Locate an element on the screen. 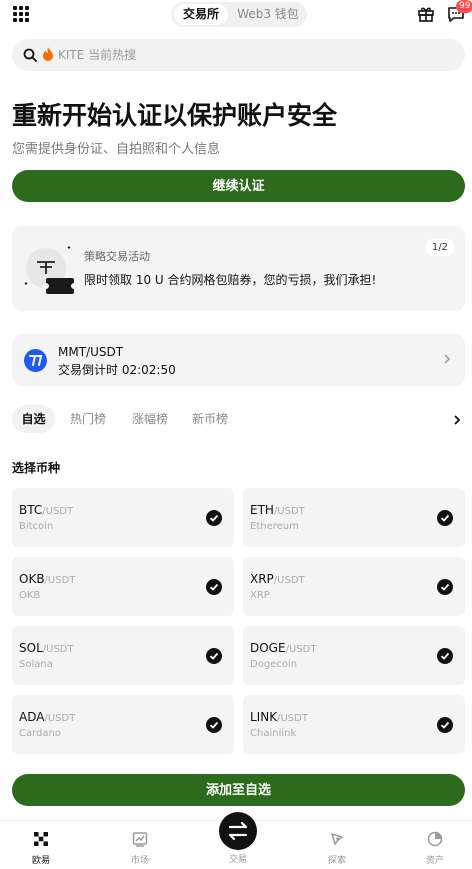 The width and height of the screenshot is (472, 869). search-bar: KITE 当前热搜 is located at coordinates (238, 55).